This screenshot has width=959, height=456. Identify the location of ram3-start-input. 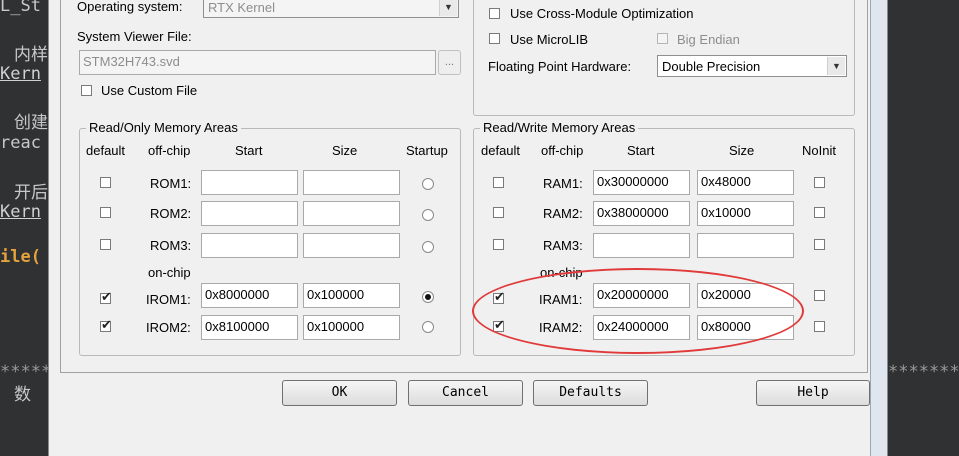
(641, 245).